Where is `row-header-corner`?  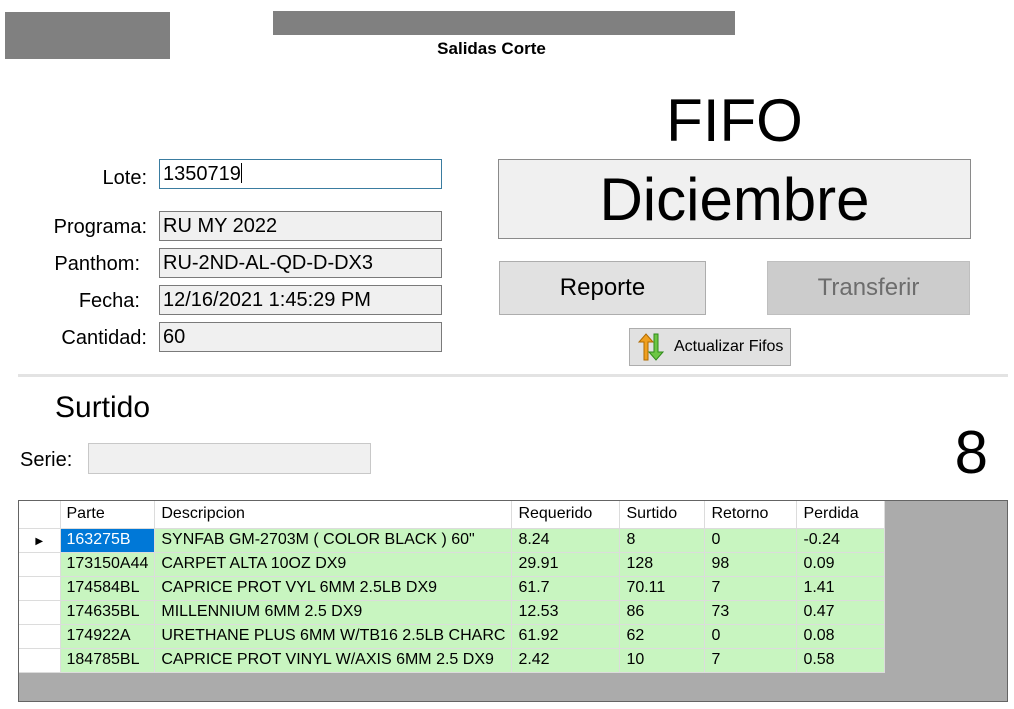 row-header-corner is located at coordinates (40, 515).